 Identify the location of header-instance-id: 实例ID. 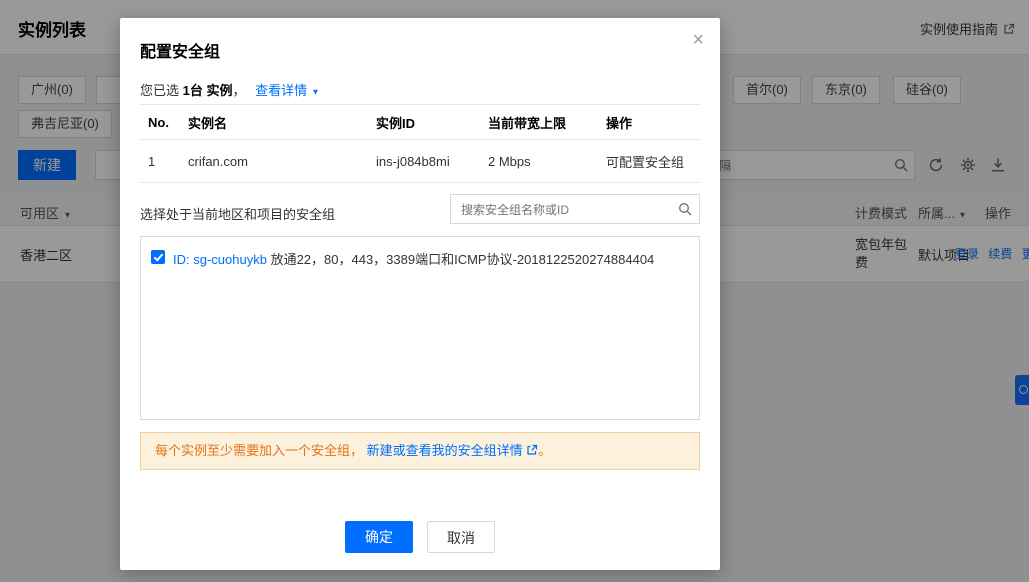
(432, 122).